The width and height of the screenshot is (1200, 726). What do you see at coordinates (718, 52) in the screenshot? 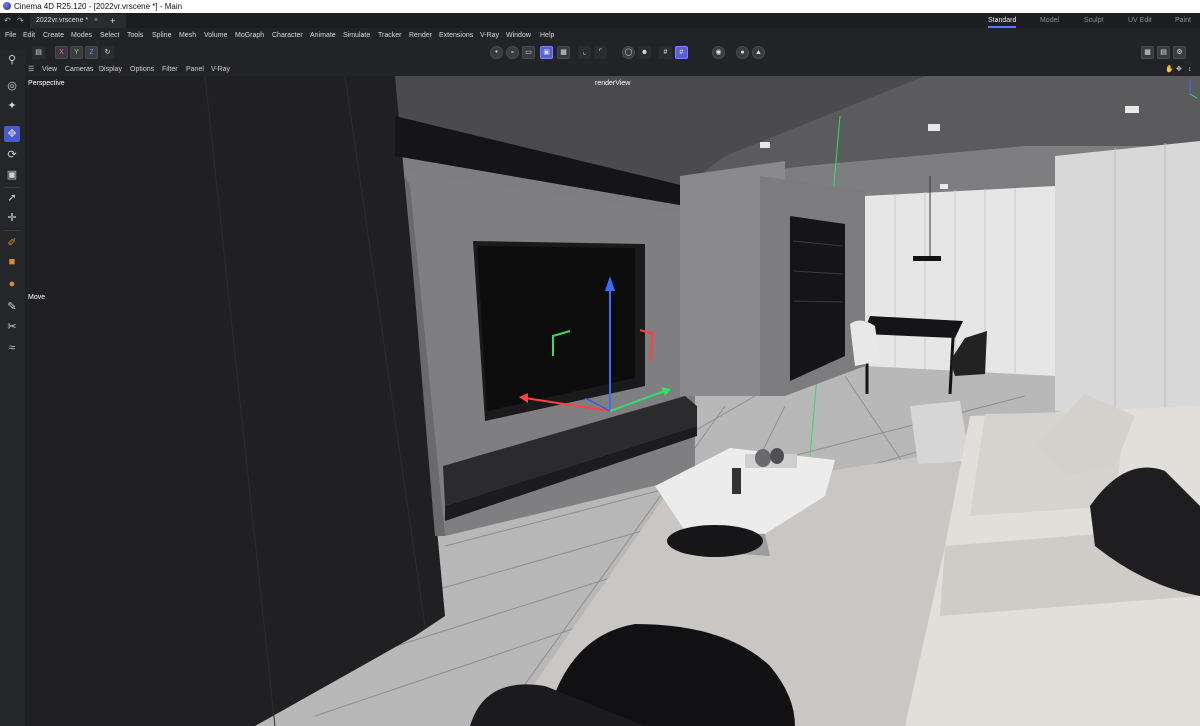
I see `workplane-icon: ◉` at bounding box center [718, 52].